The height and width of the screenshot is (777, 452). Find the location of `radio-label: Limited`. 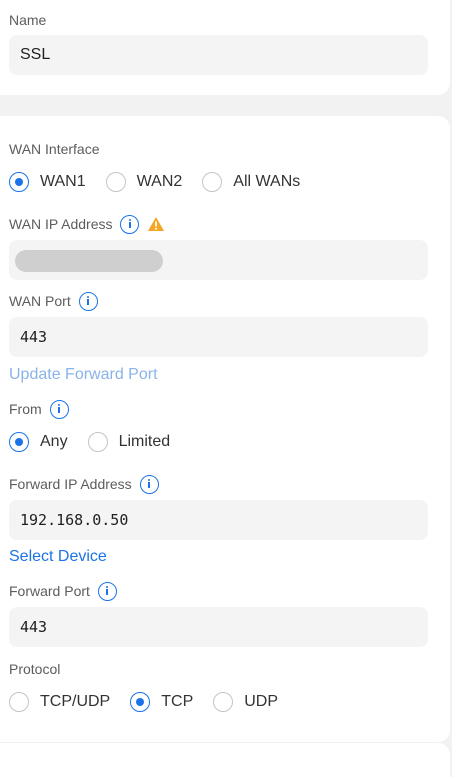

radio-label: Limited is located at coordinates (144, 441).